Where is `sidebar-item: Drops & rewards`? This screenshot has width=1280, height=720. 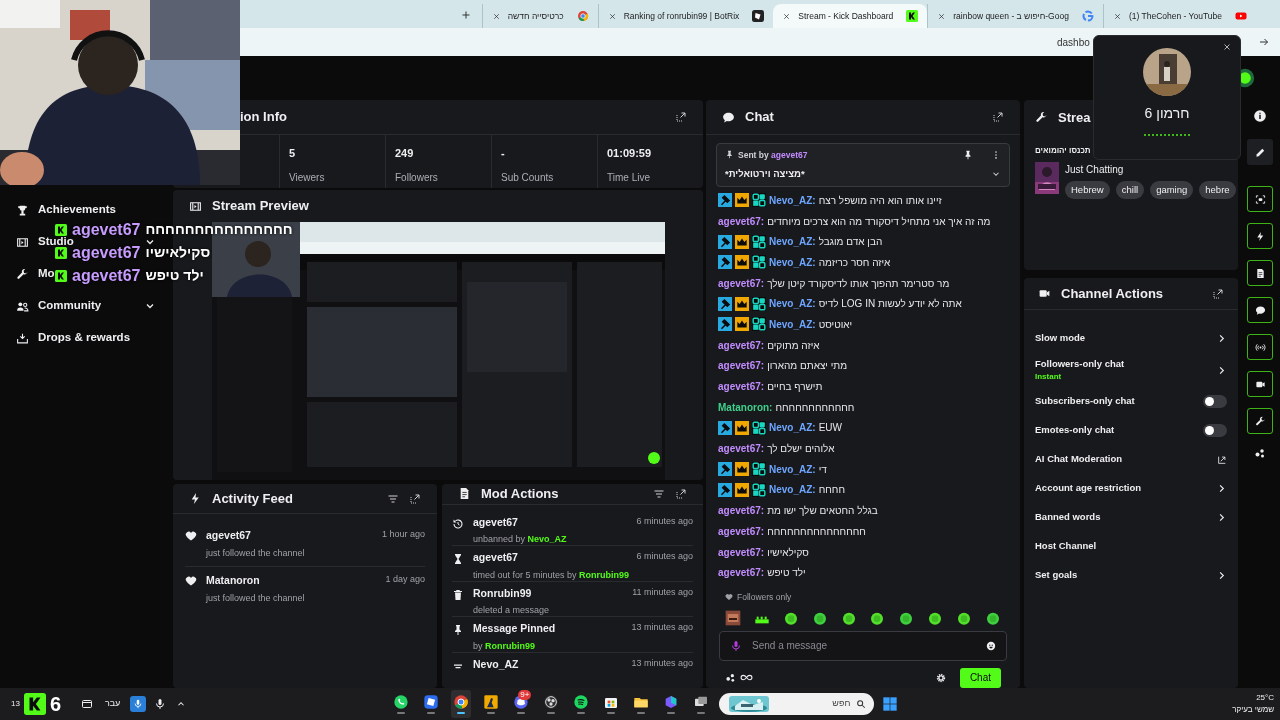 sidebar-item: Drops & rewards is located at coordinates (84, 338).